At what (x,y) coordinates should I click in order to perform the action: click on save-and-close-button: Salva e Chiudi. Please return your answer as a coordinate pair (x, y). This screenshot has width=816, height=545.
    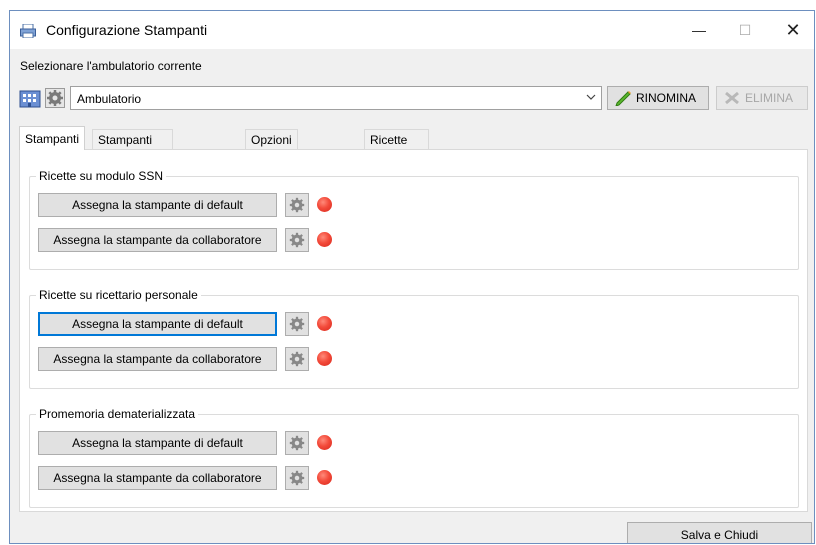
    Looking at the image, I should click on (719, 532).